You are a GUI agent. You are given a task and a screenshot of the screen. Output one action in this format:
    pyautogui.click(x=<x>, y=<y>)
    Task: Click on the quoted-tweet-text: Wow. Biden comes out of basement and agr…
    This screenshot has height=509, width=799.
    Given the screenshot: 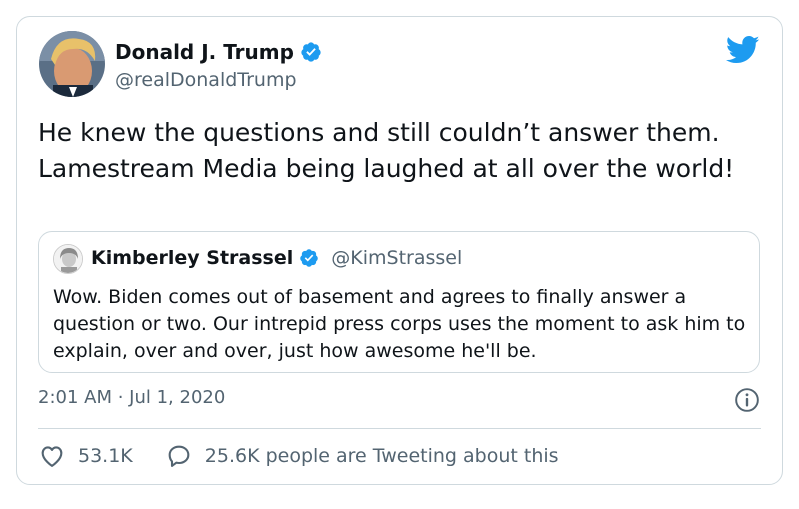 What is the action you would take?
    pyautogui.click(x=399, y=324)
    